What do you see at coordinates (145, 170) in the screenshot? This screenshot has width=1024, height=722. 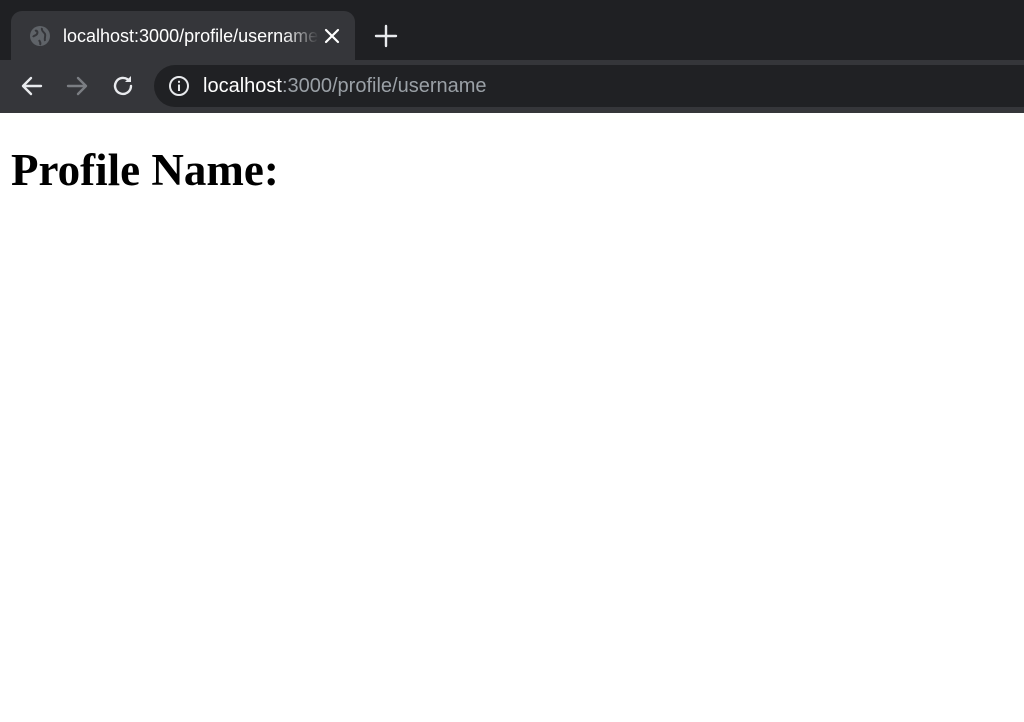 I see `page-title: Profile Name:` at bounding box center [145, 170].